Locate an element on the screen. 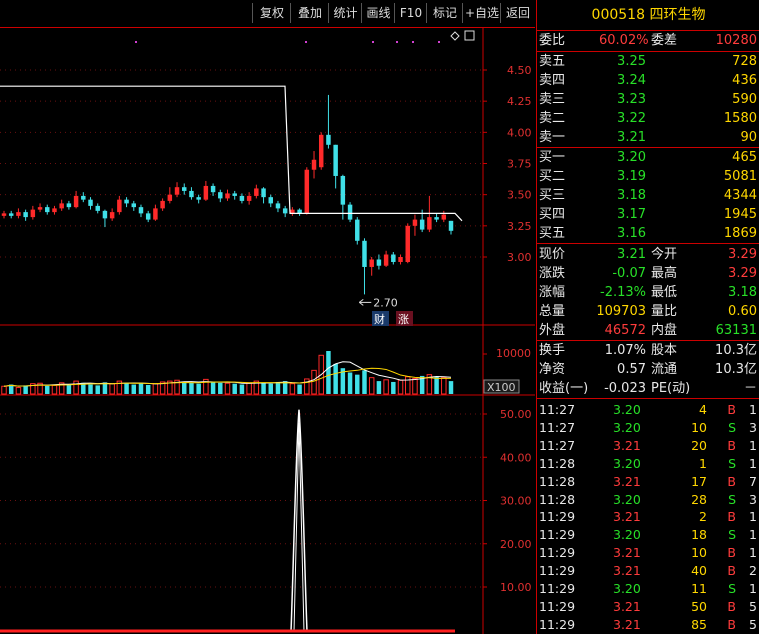 This screenshot has height=634, width=759. tick-row: 11:29 3.20 18 S 1 is located at coordinates (648, 535).